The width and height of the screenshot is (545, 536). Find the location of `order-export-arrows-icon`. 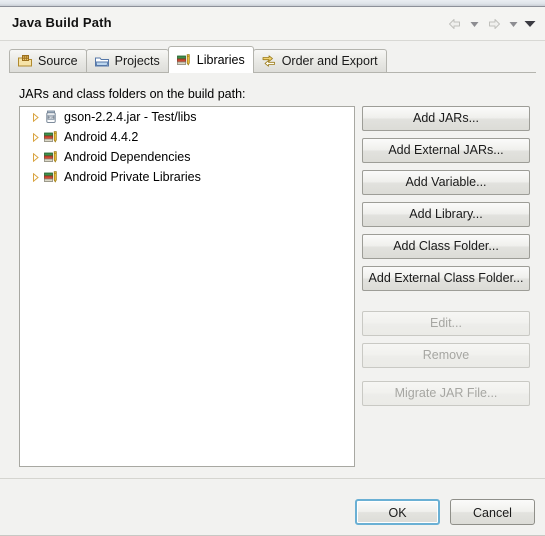

order-export-arrows-icon is located at coordinates (269, 61).